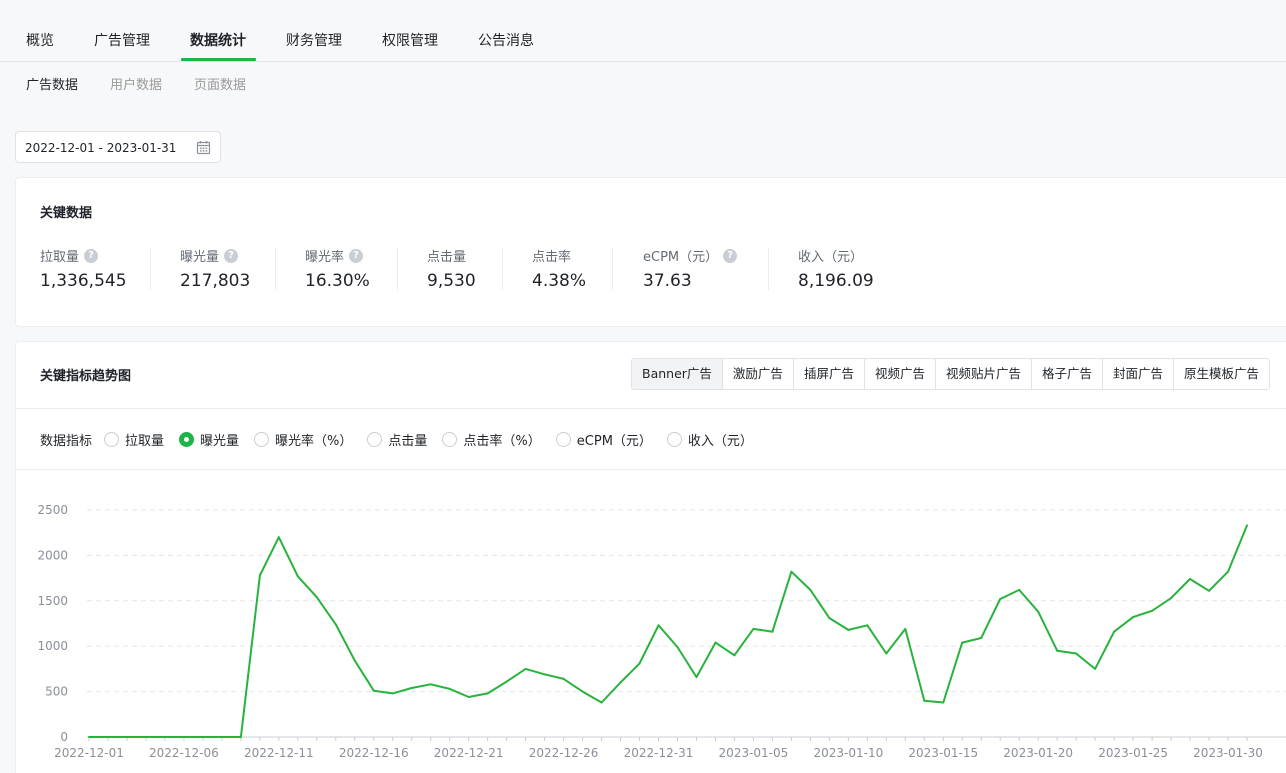 The image size is (1286, 773). What do you see at coordinates (66, 213) in the screenshot?
I see `key-data-title: 关键数据` at bounding box center [66, 213].